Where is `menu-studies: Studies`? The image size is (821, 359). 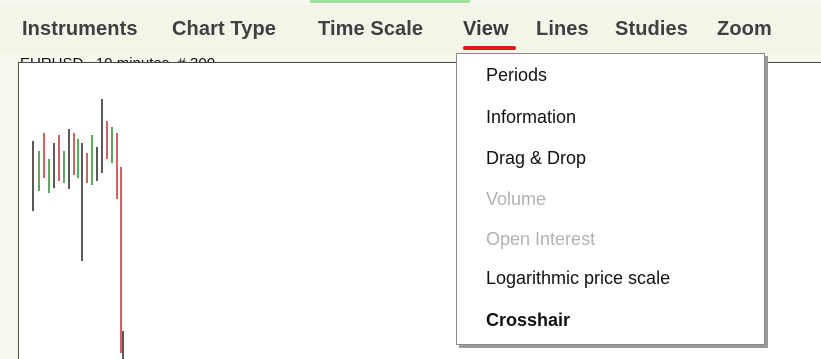
menu-studies: Studies is located at coordinates (651, 29).